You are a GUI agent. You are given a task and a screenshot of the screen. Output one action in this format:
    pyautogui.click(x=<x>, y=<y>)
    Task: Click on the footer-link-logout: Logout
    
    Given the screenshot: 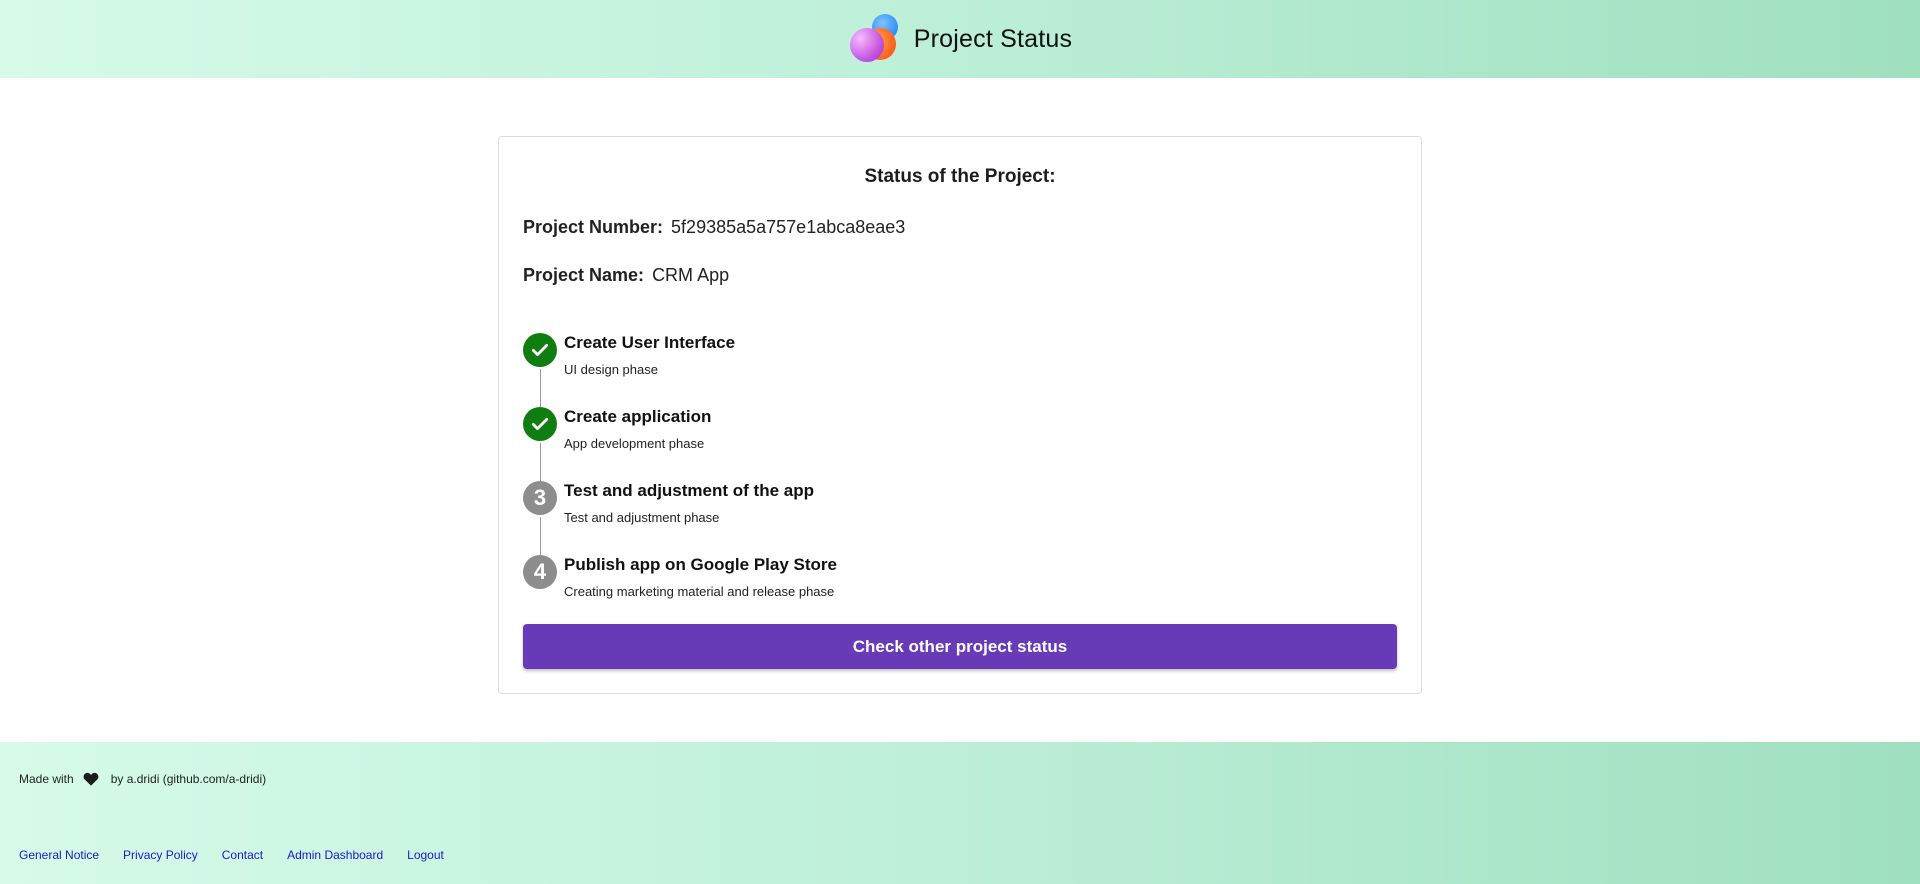 What is the action you would take?
    pyautogui.click(x=425, y=855)
    